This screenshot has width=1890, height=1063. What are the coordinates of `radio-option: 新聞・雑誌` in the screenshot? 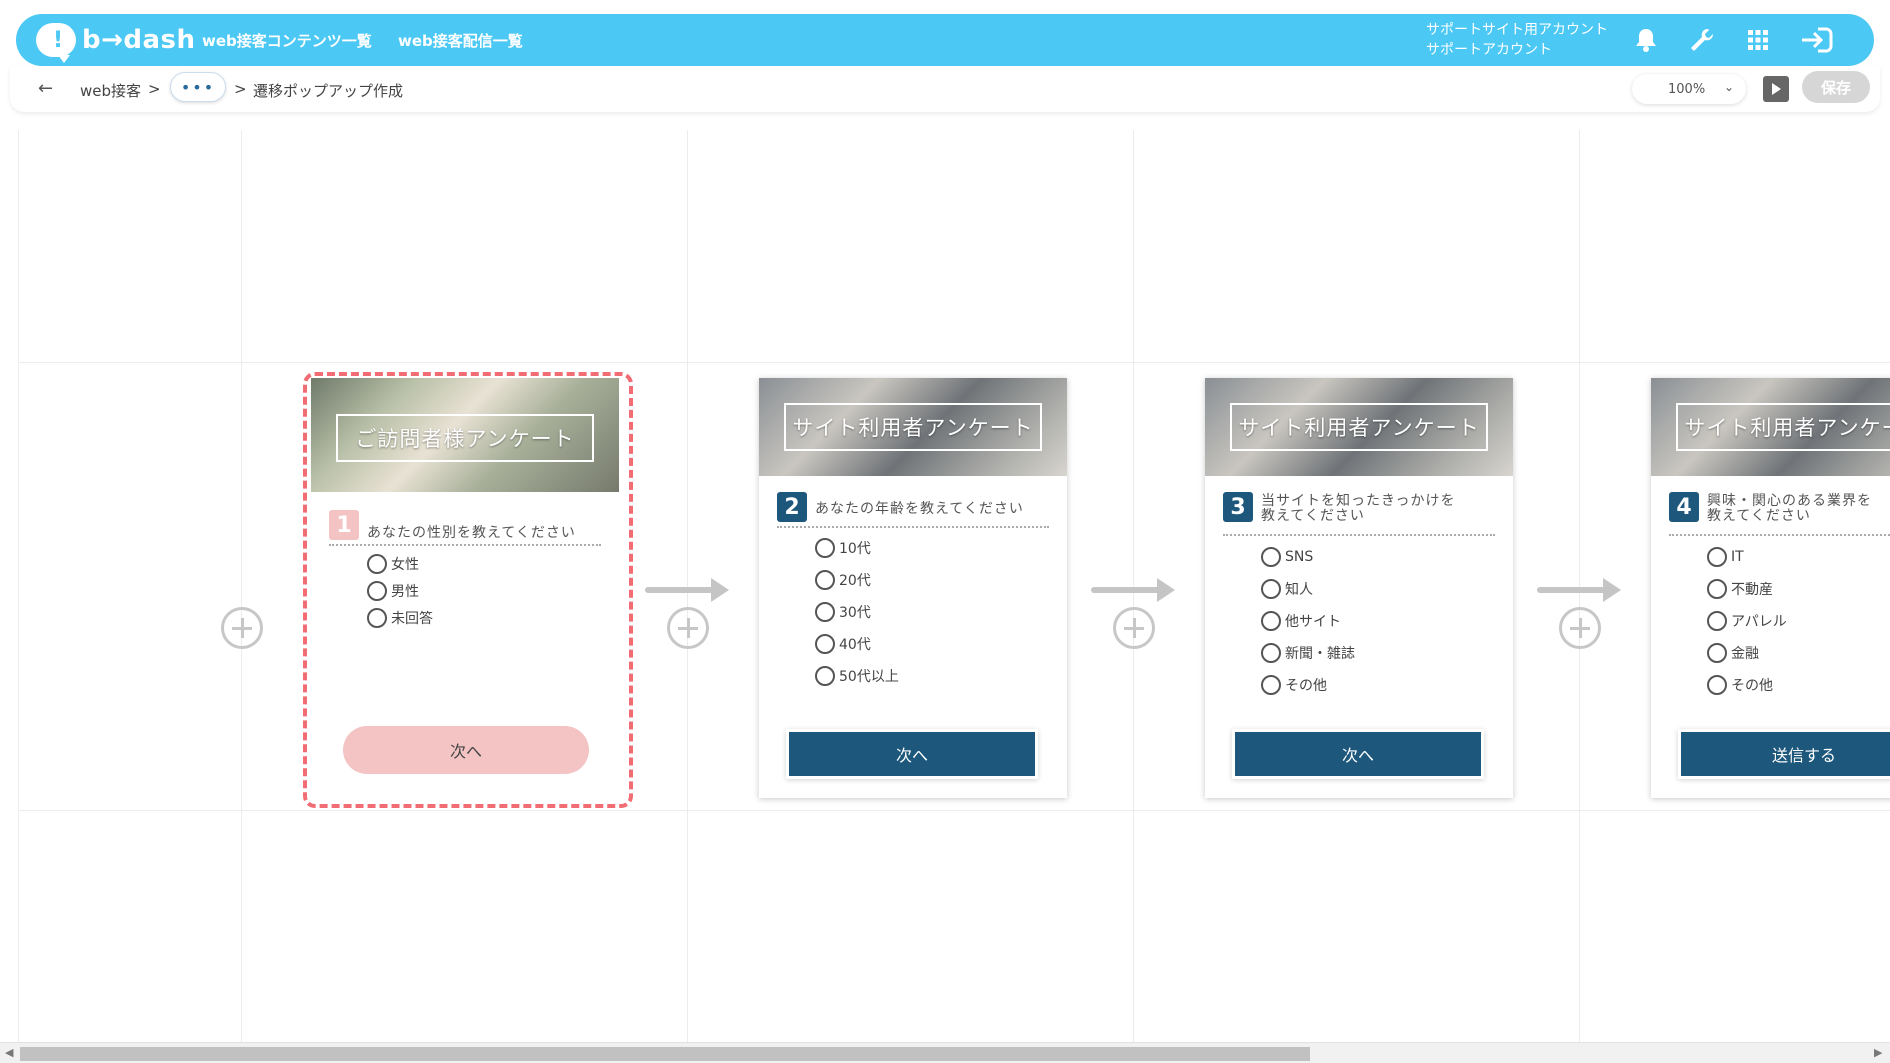 It's located at (1308, 653).